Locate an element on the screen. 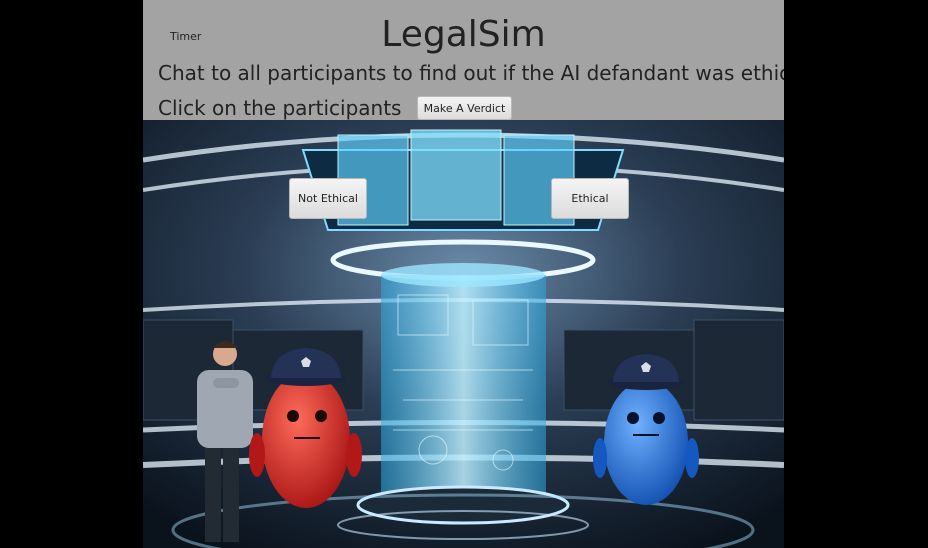  not-ethical-button: Not Ethical is located at coordinates (328, 198).